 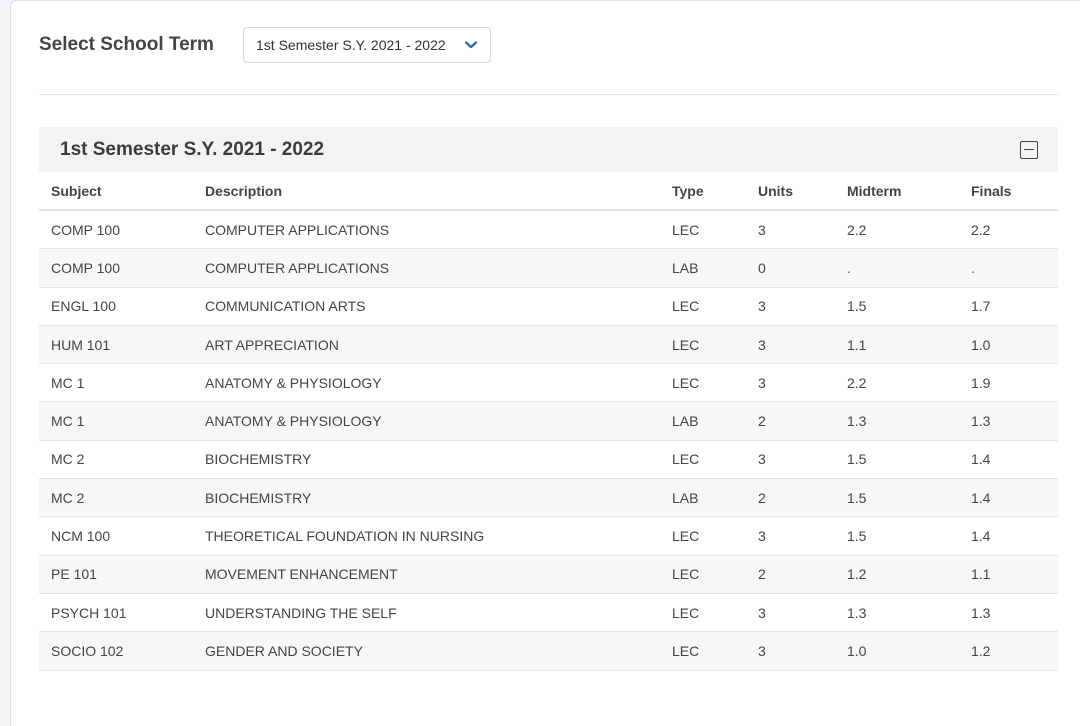 What do you see at coordinates (802, 268) in the screenshot?
I see `units-cell: 0` at bounding box center [802, 268].